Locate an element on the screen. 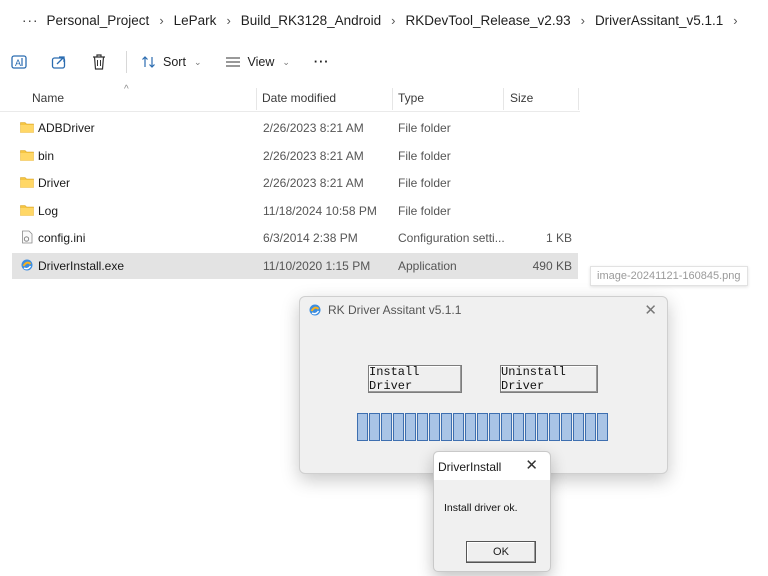 This screenshot has width=768, height=576. file-name: config.ini is located at coordinates (62, 238).